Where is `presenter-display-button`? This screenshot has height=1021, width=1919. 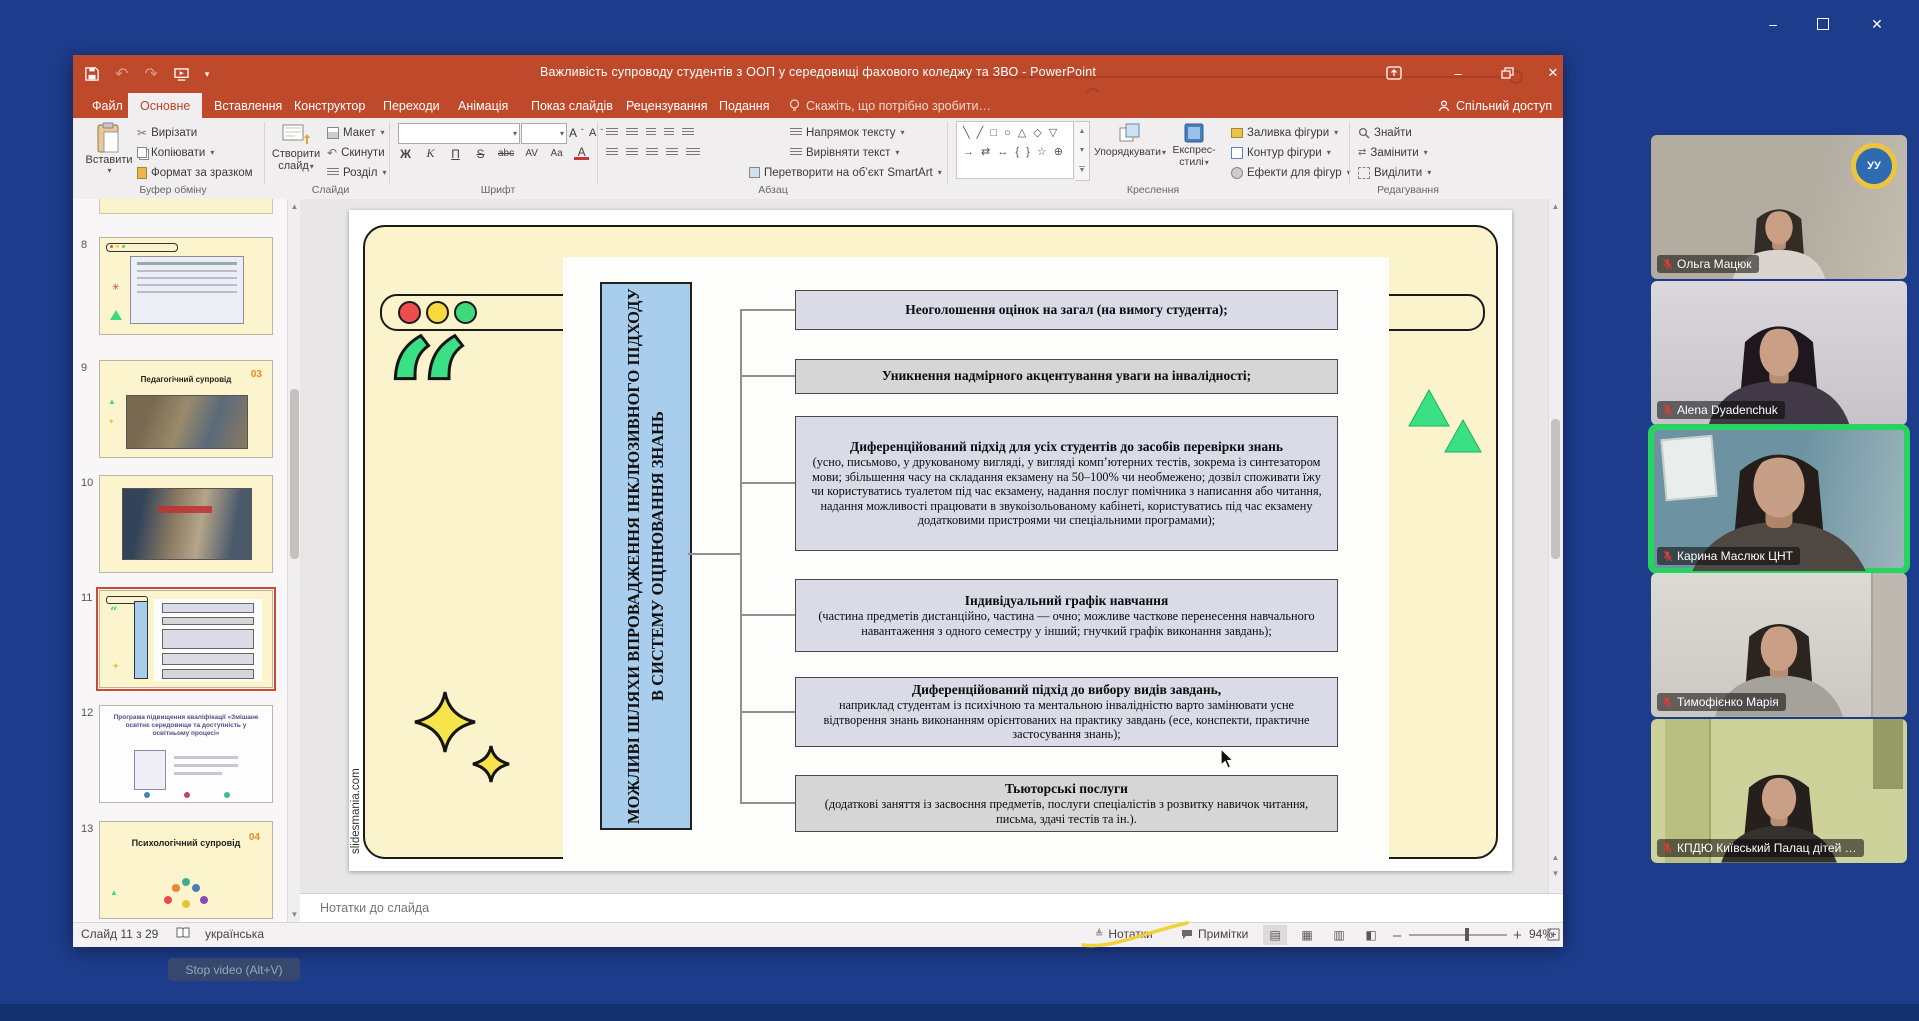 presenter-display-button is located at coordinates (1394, 73).